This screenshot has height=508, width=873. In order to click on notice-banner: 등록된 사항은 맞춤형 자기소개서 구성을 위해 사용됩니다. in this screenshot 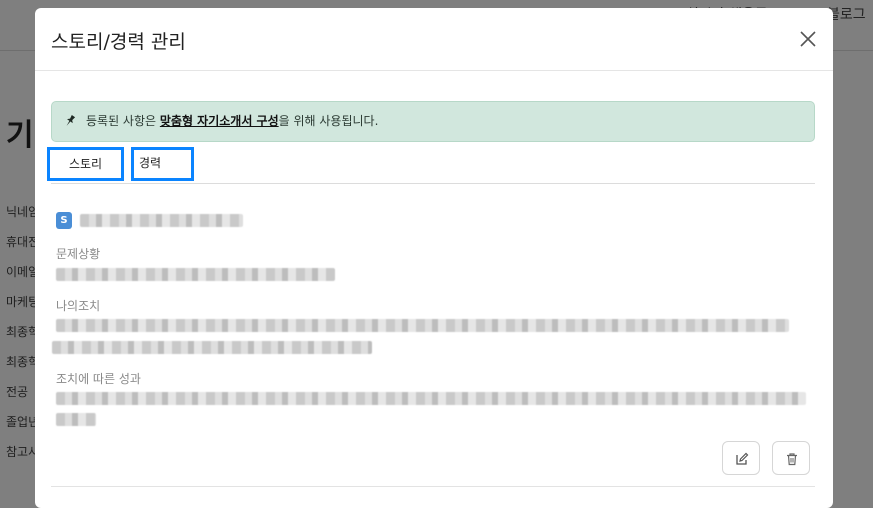, I will do `click(433, 121)`.